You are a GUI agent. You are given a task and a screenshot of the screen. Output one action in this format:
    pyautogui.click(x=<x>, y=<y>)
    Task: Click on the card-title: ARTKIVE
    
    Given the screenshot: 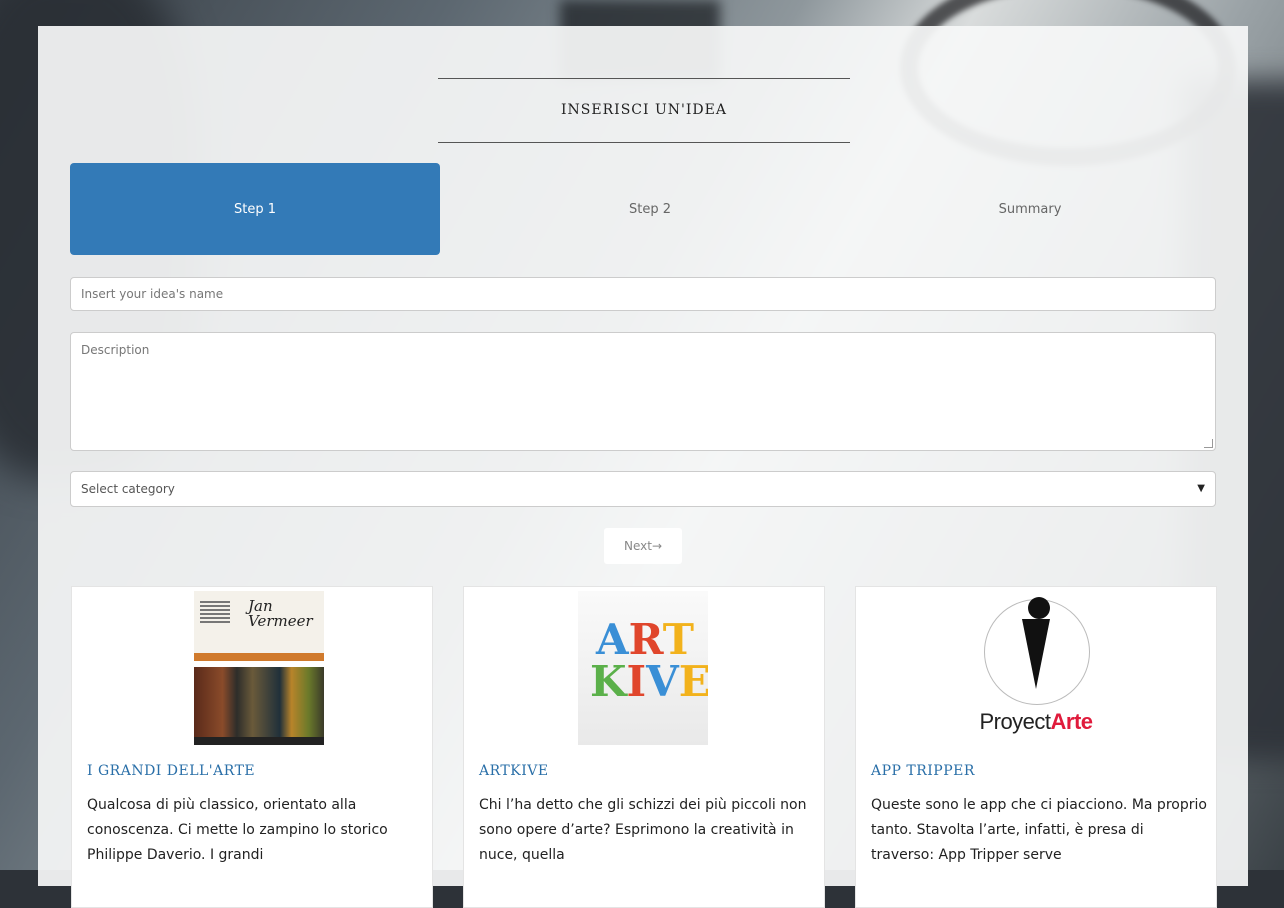 What is the action you would take?
    pyautogui.click(x=514, y=771)
    